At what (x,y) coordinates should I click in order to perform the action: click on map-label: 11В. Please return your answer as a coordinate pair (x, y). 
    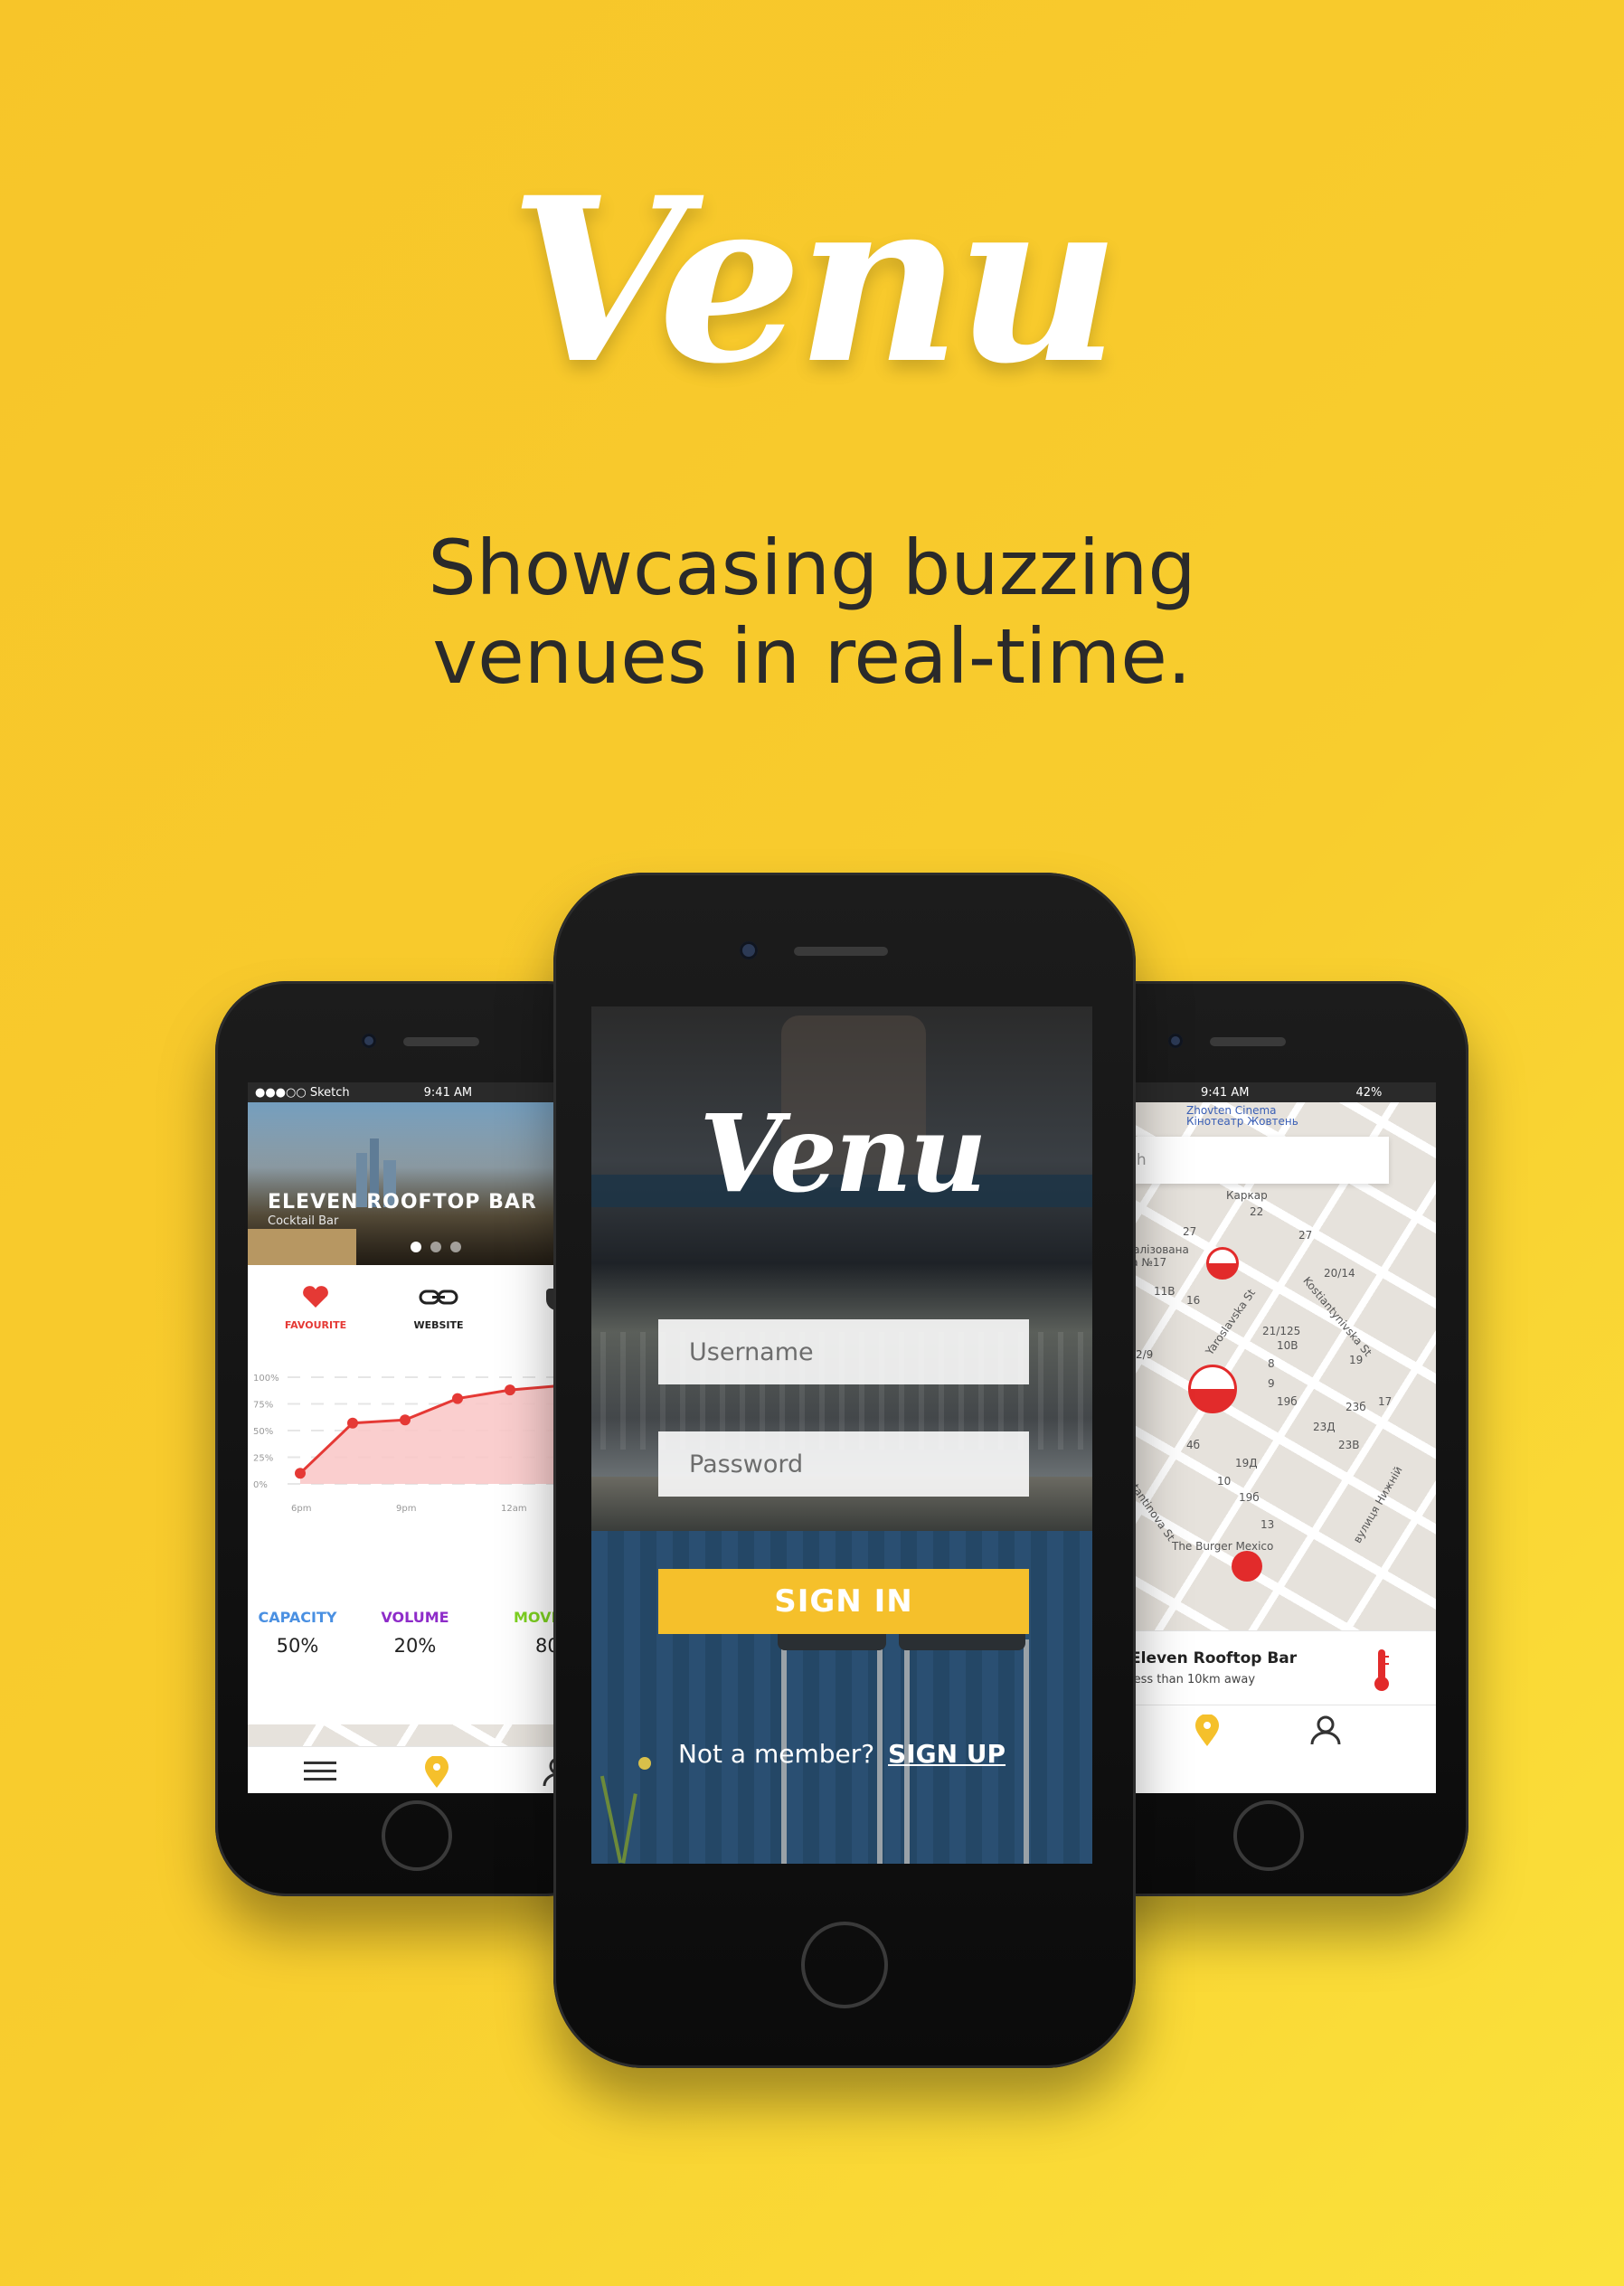
    Looking at the image, I should click on (1165, 1291).